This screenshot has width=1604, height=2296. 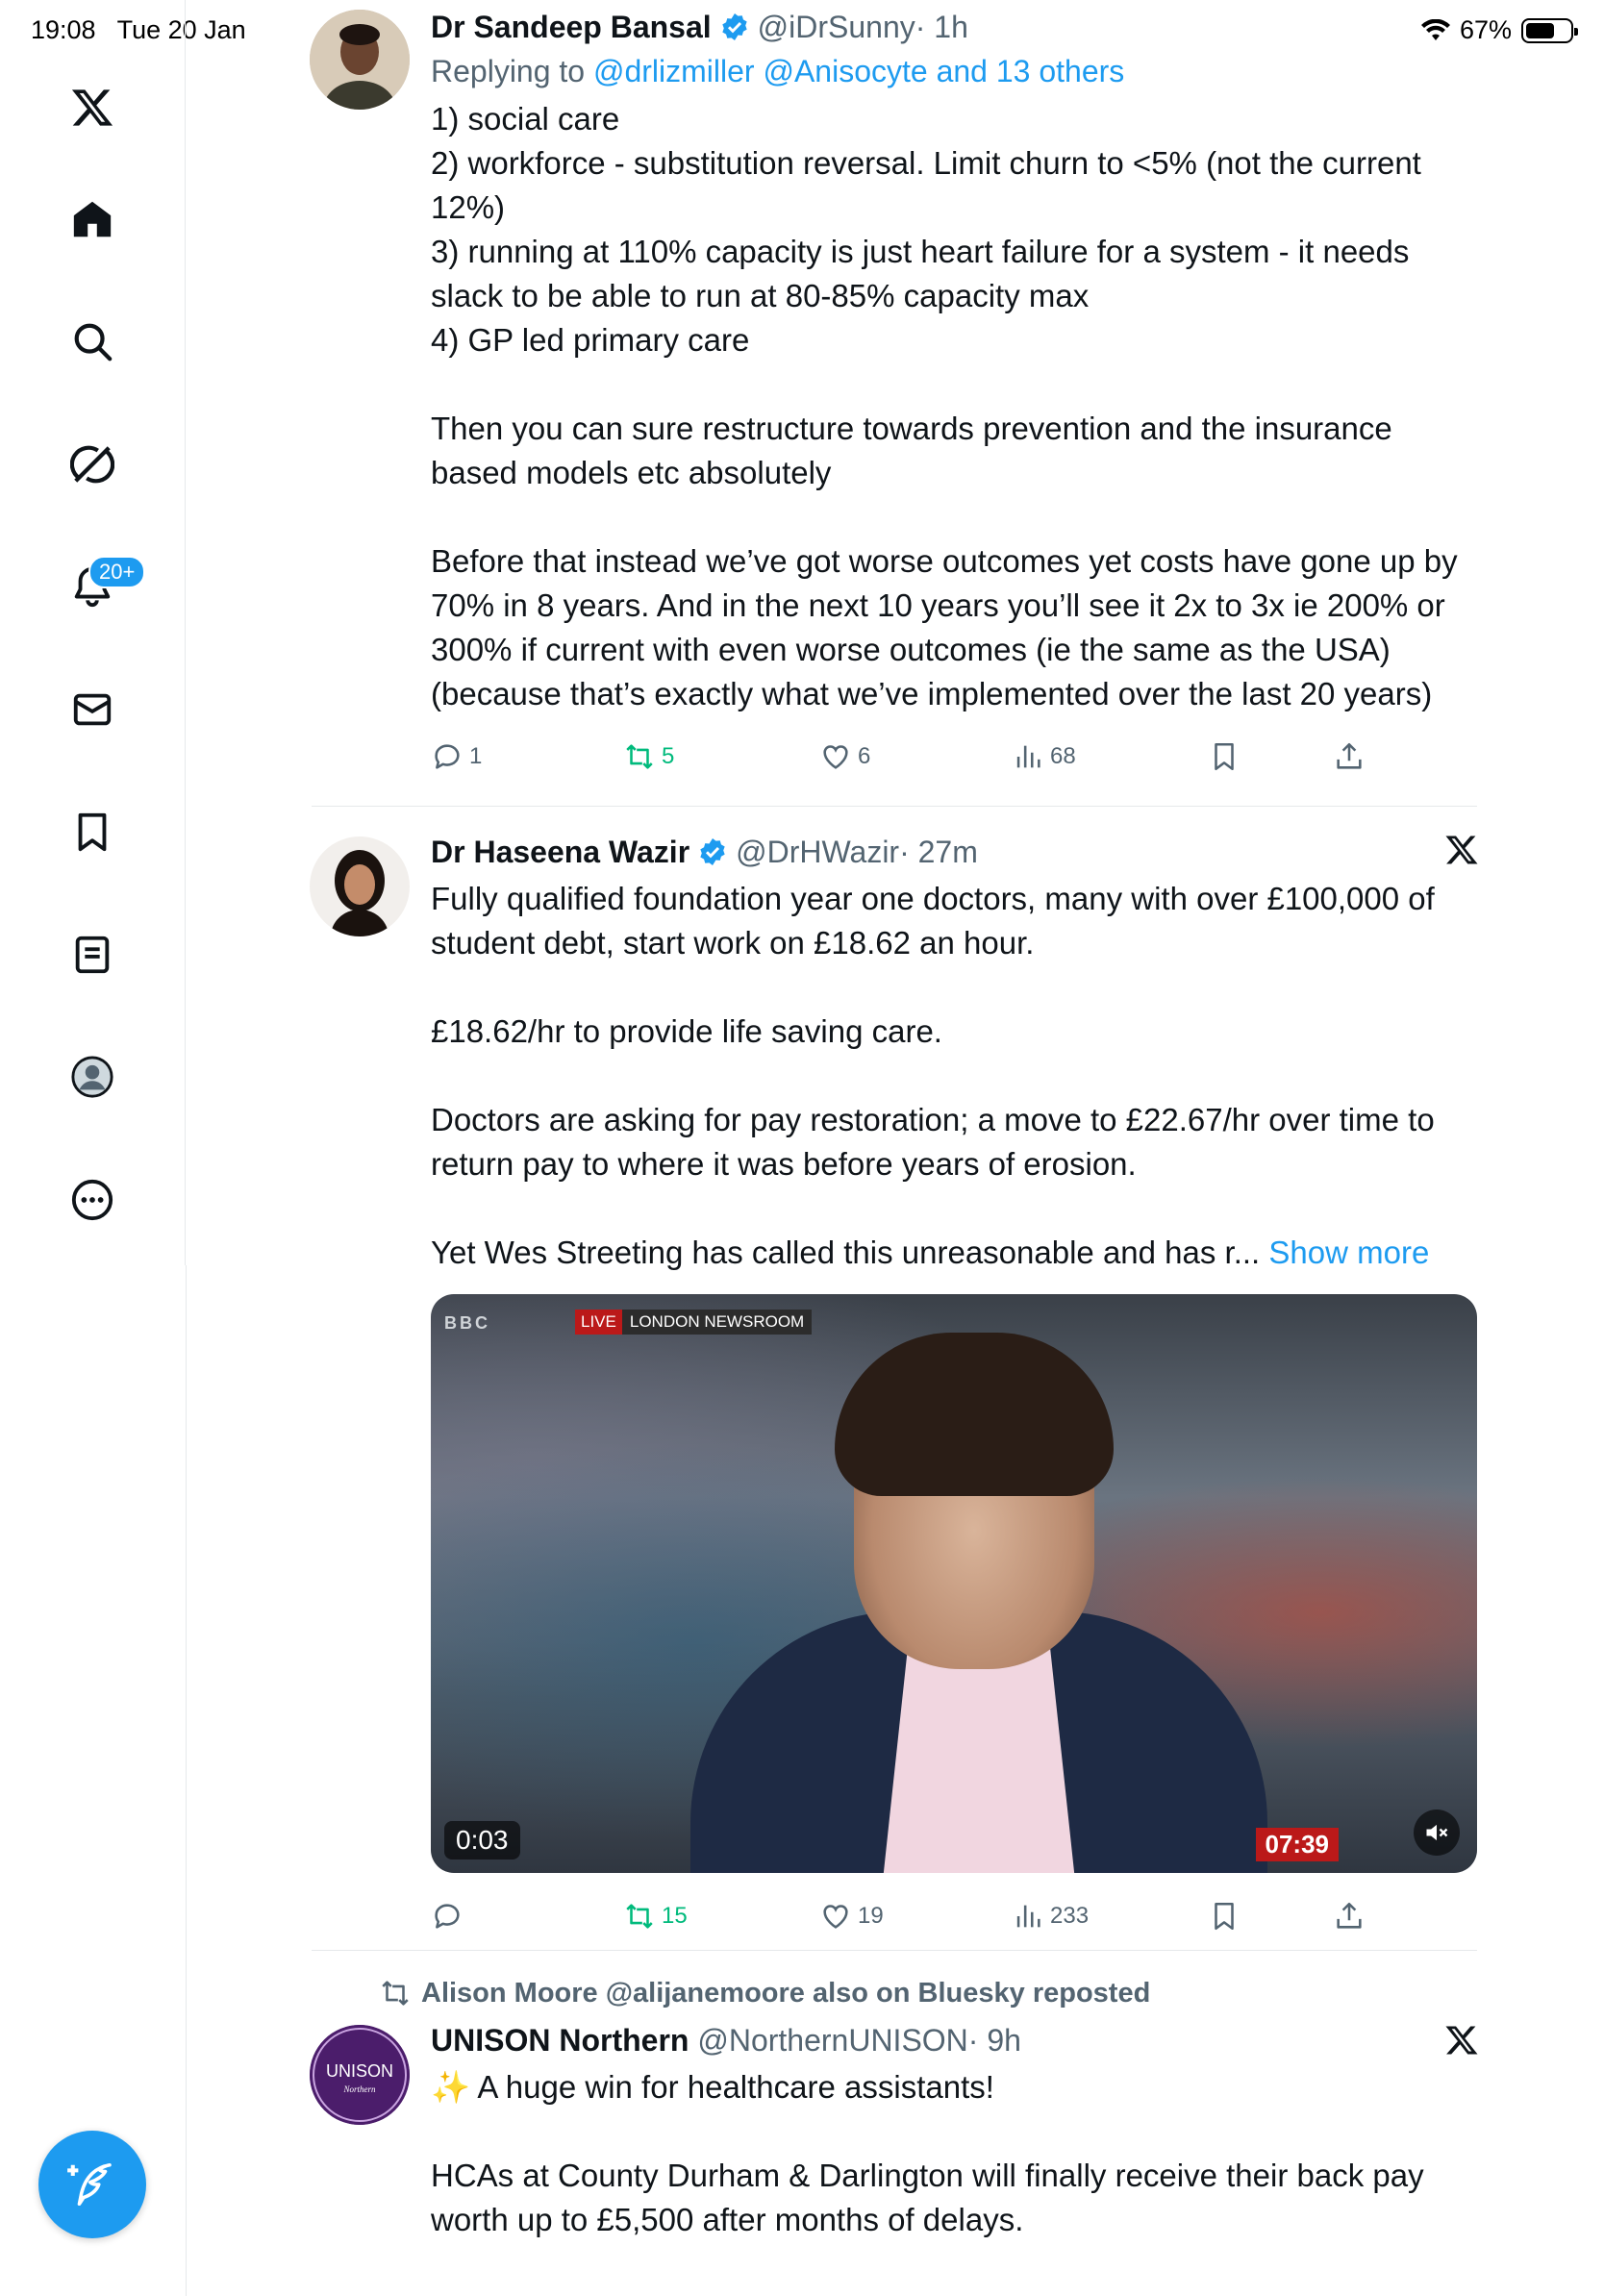 I want to click on verified-badge-icon, so click(x=734, y=26).